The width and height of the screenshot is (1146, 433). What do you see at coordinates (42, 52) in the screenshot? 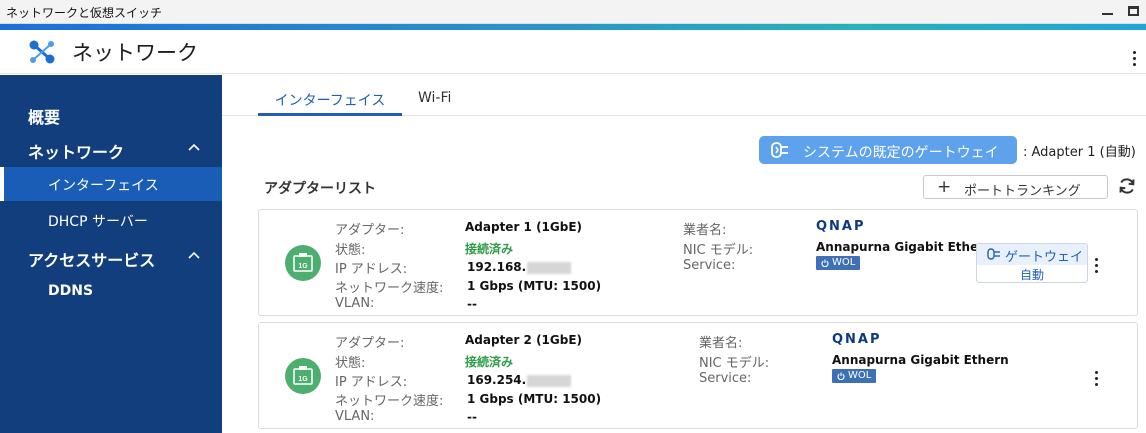
I see `network-switch-icon` at bounding box center [42, 52].